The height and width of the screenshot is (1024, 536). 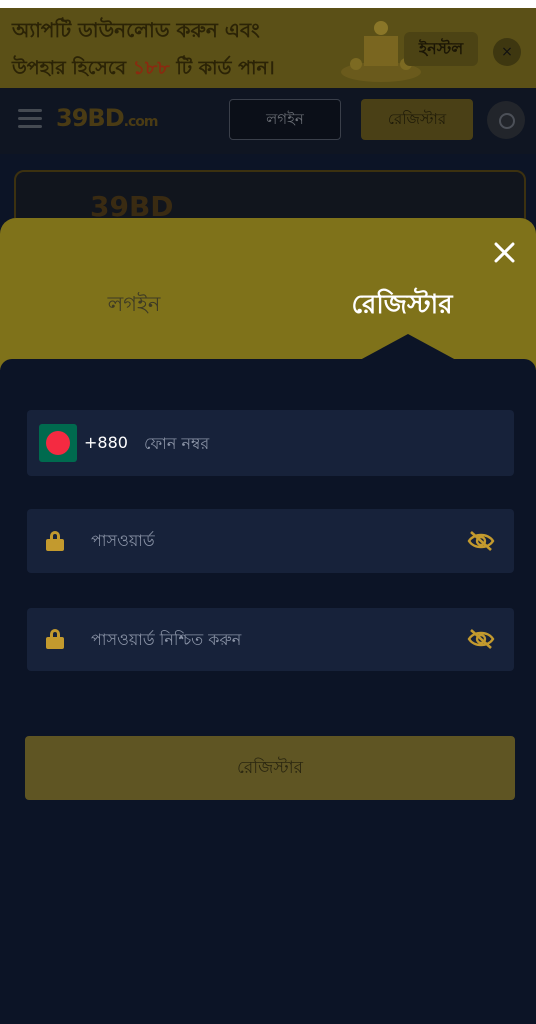 What do you see at coordinates (408, 347) in the screenshot?
I see `active-tab-pointer` at bounding box center [408, 347].